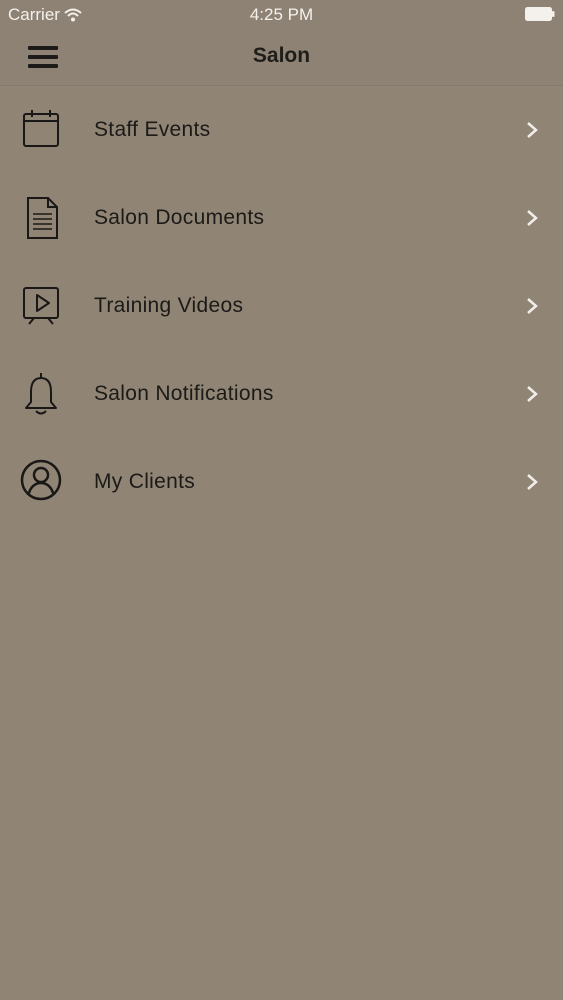  I want to click on document-icon, so click(42, 218).